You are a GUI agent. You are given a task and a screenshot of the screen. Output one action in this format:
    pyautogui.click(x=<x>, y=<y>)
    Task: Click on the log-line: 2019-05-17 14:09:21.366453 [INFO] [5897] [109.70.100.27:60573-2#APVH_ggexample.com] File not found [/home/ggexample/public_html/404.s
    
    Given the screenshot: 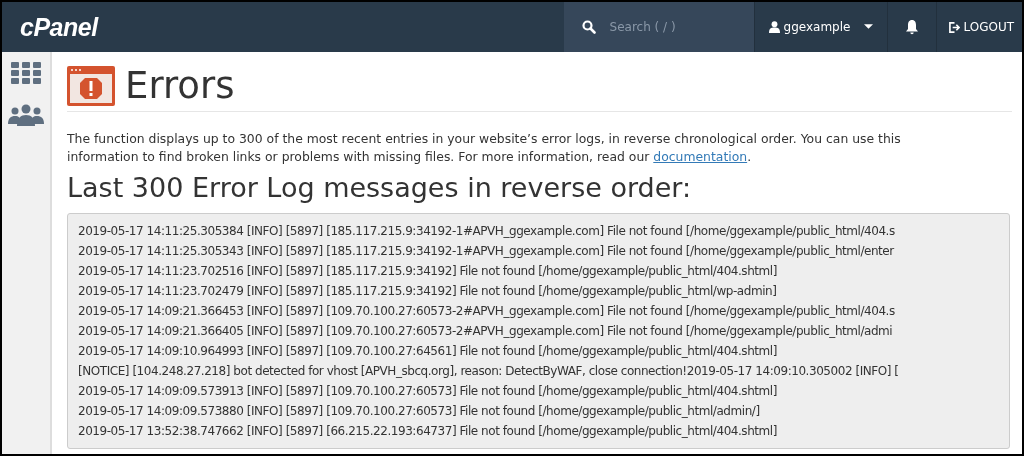 What is the action you would take?
    pyautogui.click(x=487, y=311)
    